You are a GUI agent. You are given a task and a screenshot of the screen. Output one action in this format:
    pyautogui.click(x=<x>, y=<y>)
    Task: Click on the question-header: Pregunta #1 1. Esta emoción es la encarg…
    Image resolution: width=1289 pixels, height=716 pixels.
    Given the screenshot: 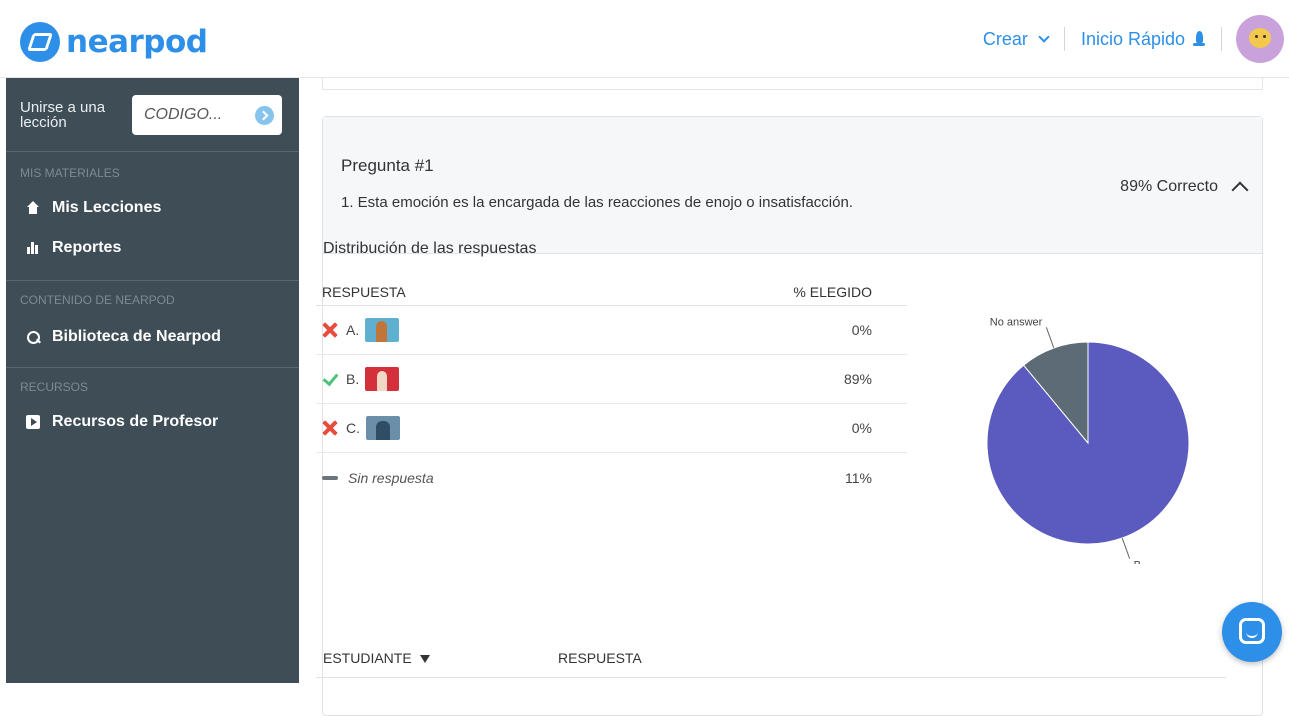 What is the action you would take?
    pyautogui.click(x=792, y=185)
    